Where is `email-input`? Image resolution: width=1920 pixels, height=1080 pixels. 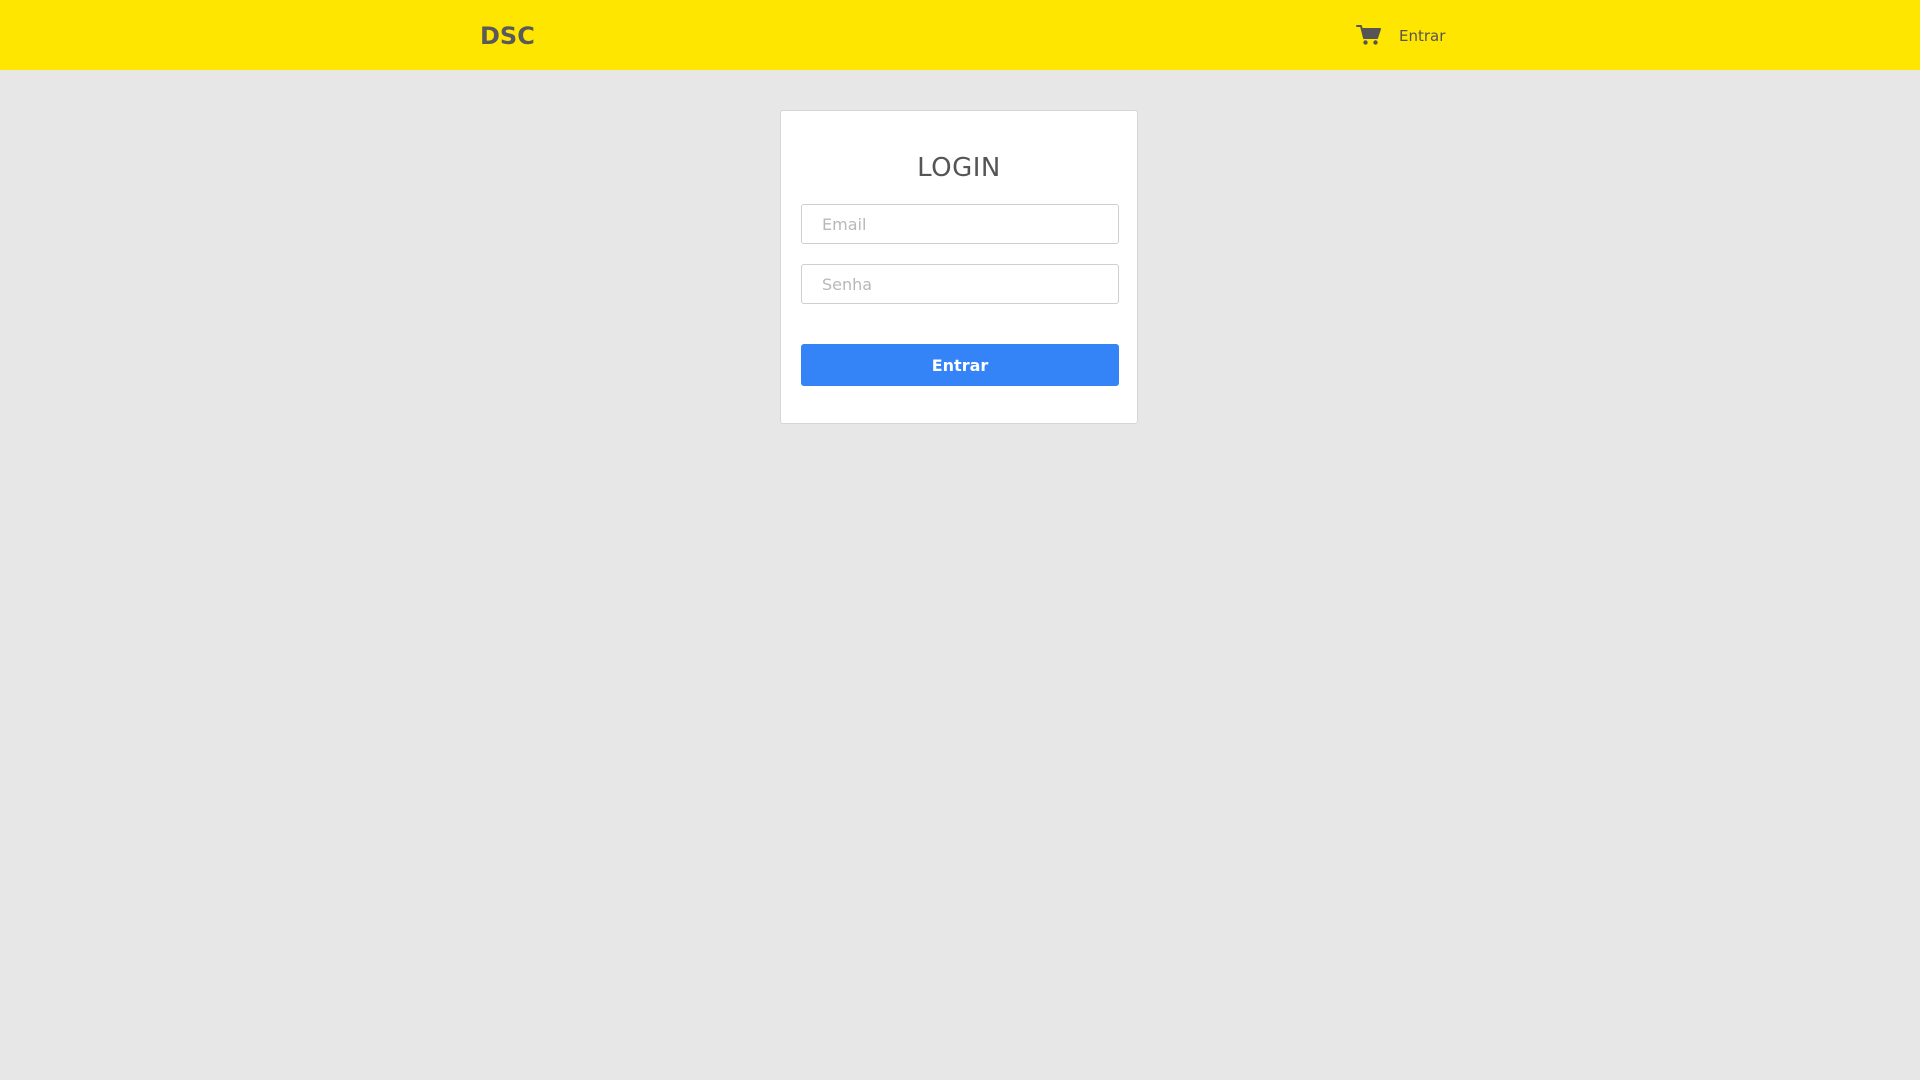
email-input is located at coordinates (960, 224).